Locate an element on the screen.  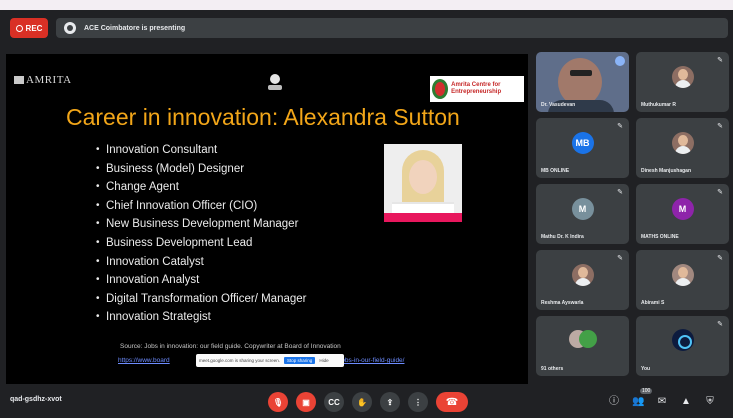
camera-off-button: ▣ is located at coordinates (306, 402).